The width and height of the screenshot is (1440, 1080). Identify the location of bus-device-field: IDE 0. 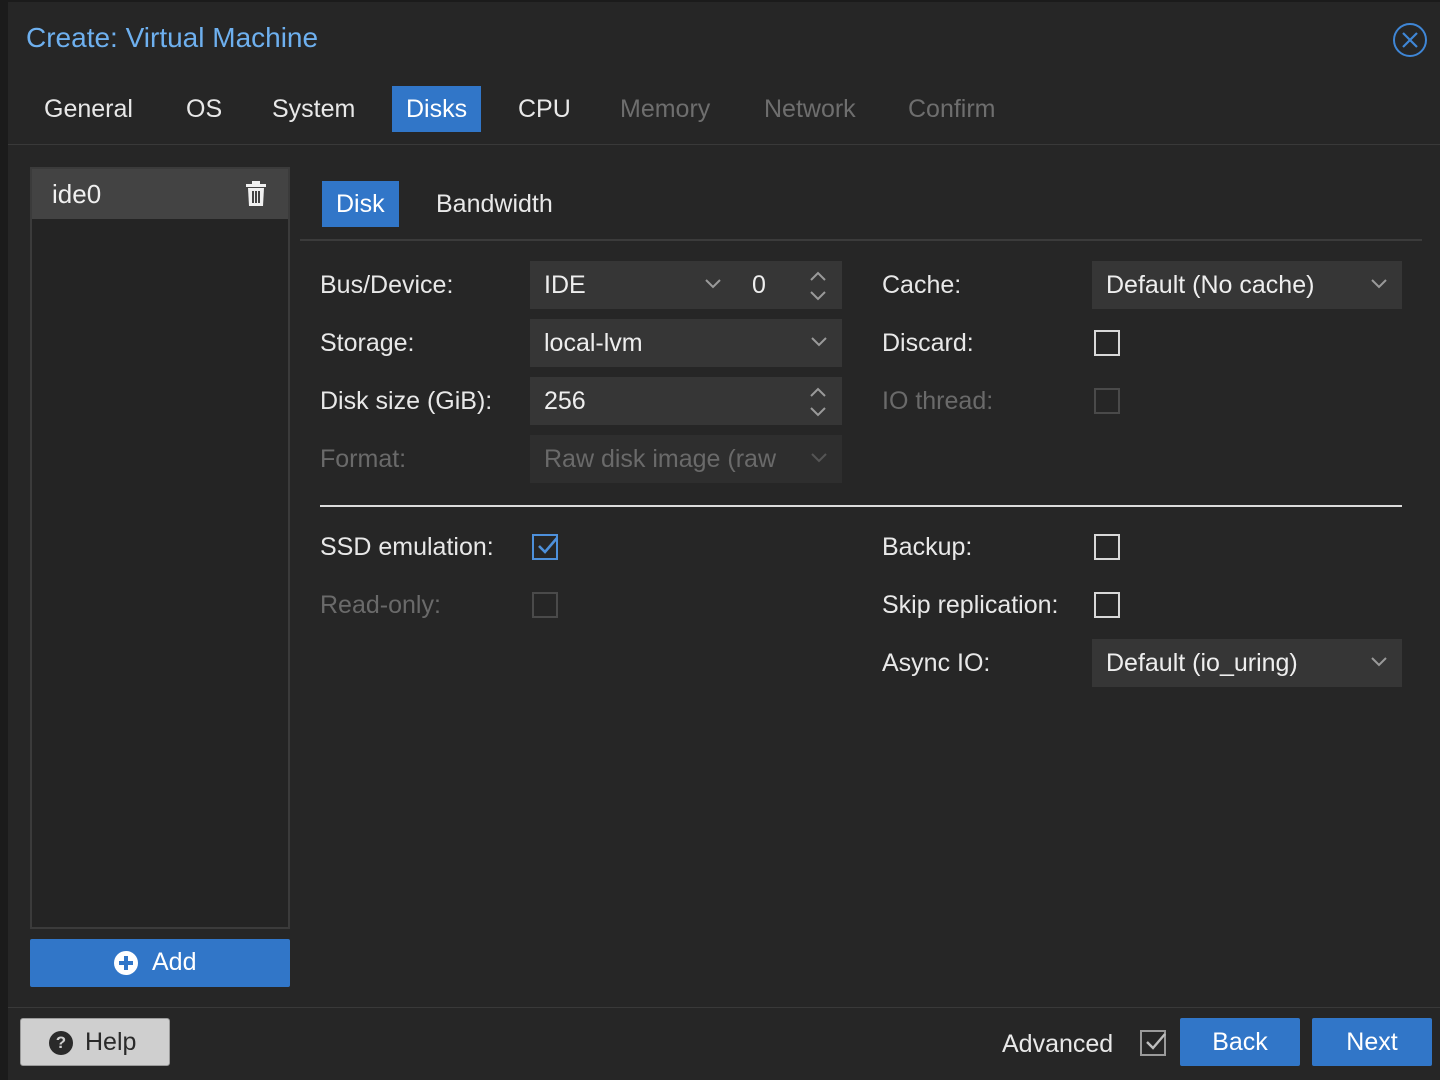
(686, 285).